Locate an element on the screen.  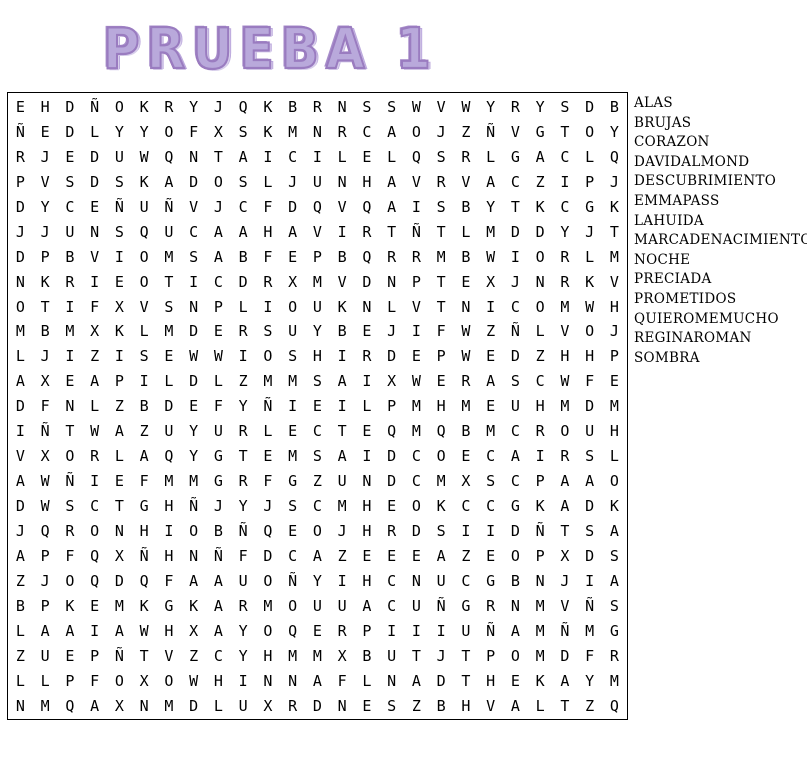
grid-cell: F is located at coordinates (589, 656).